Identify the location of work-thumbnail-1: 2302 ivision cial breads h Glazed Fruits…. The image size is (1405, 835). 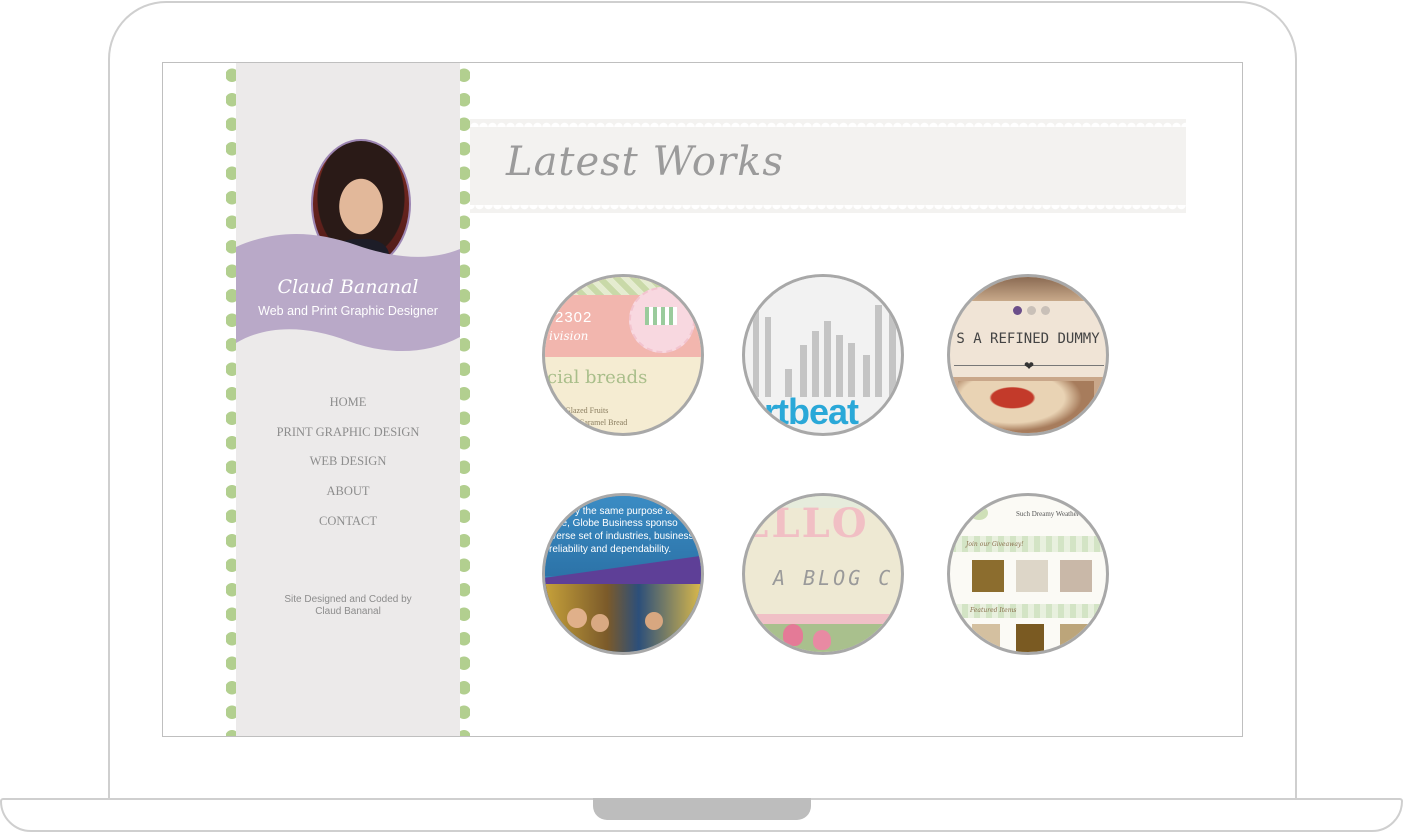
(623, 355).